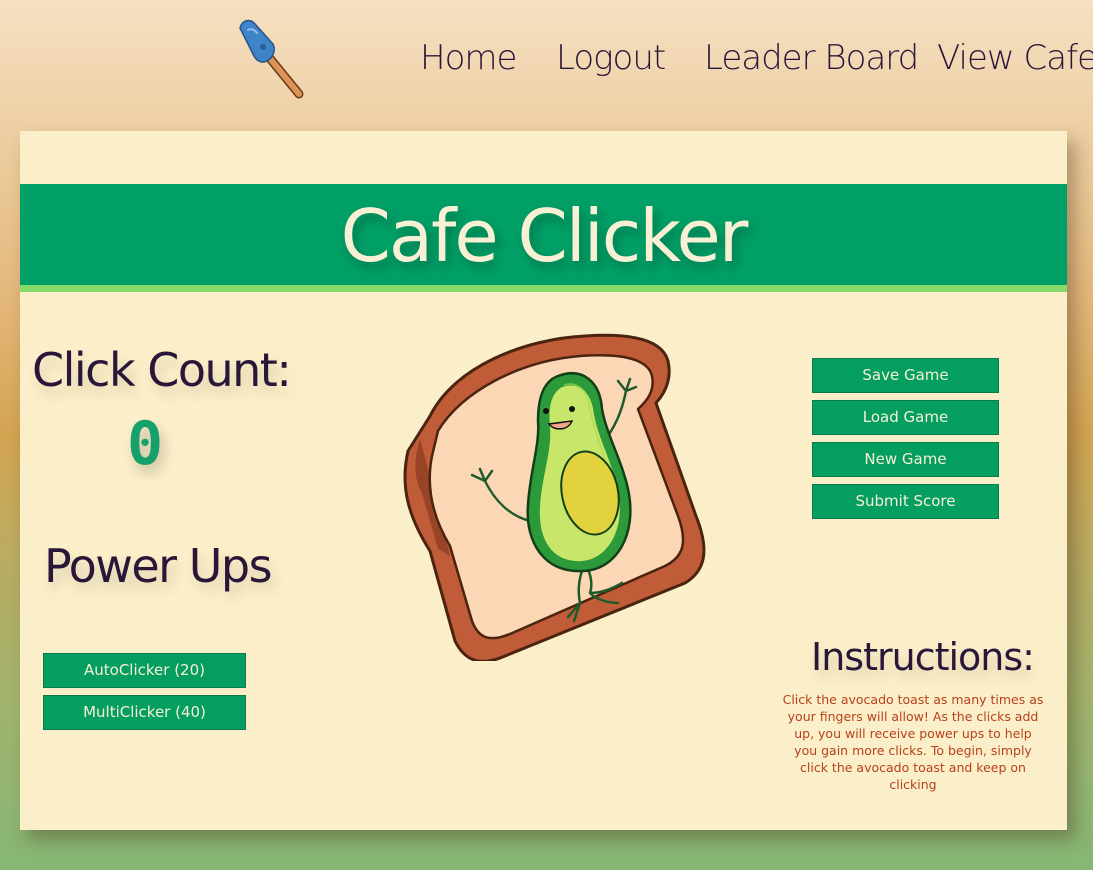 The height and width of the screenshot is (870, 1093). Describe the element at coordinates (468, 58) in the screenshot. I see `nav-home-link: Home` at that location.